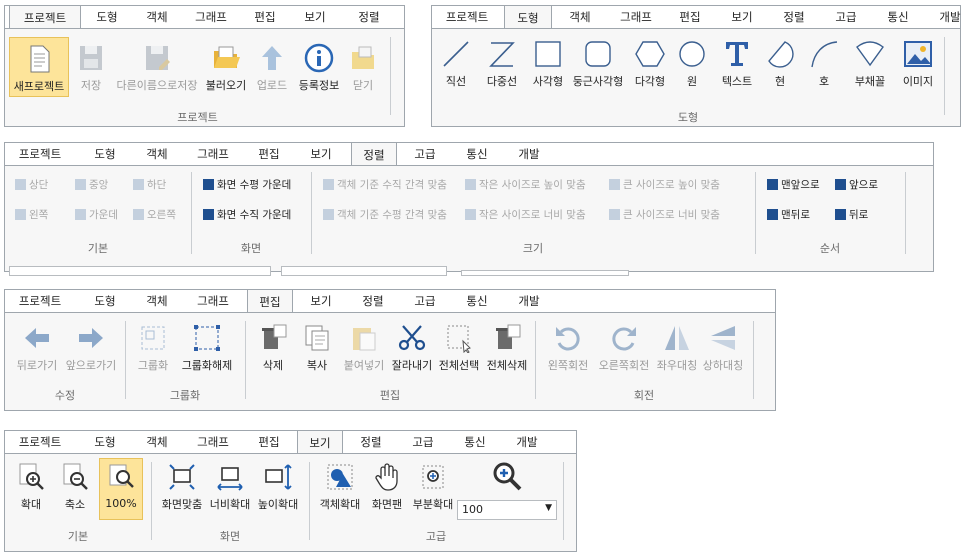  What do you see at coordinates (664, 185) in the screenshot?
I see `max-height-button: 큰 사이즈로 높이 맞춤` at bounding box center [664, 185].